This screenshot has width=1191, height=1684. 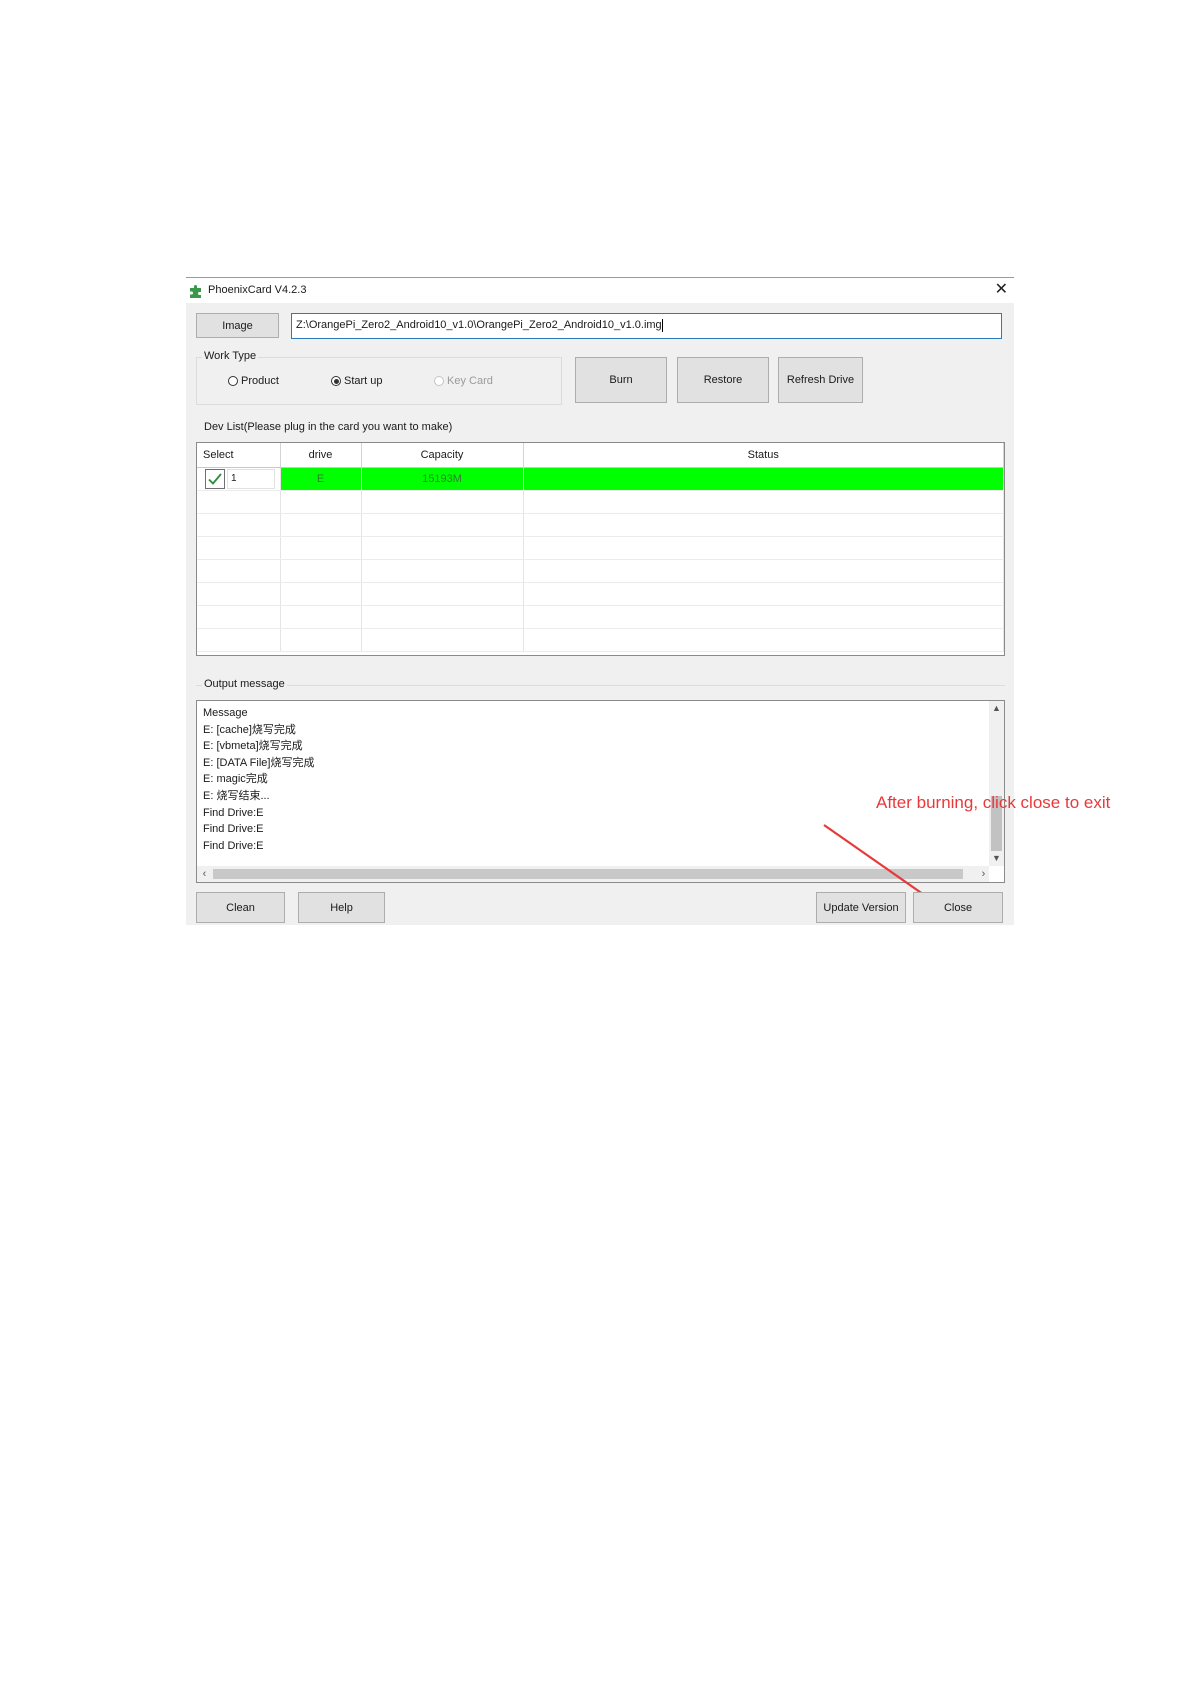 I want to click on horizontal-scrollbar: ‹ ›, so click(x=593, y=874).